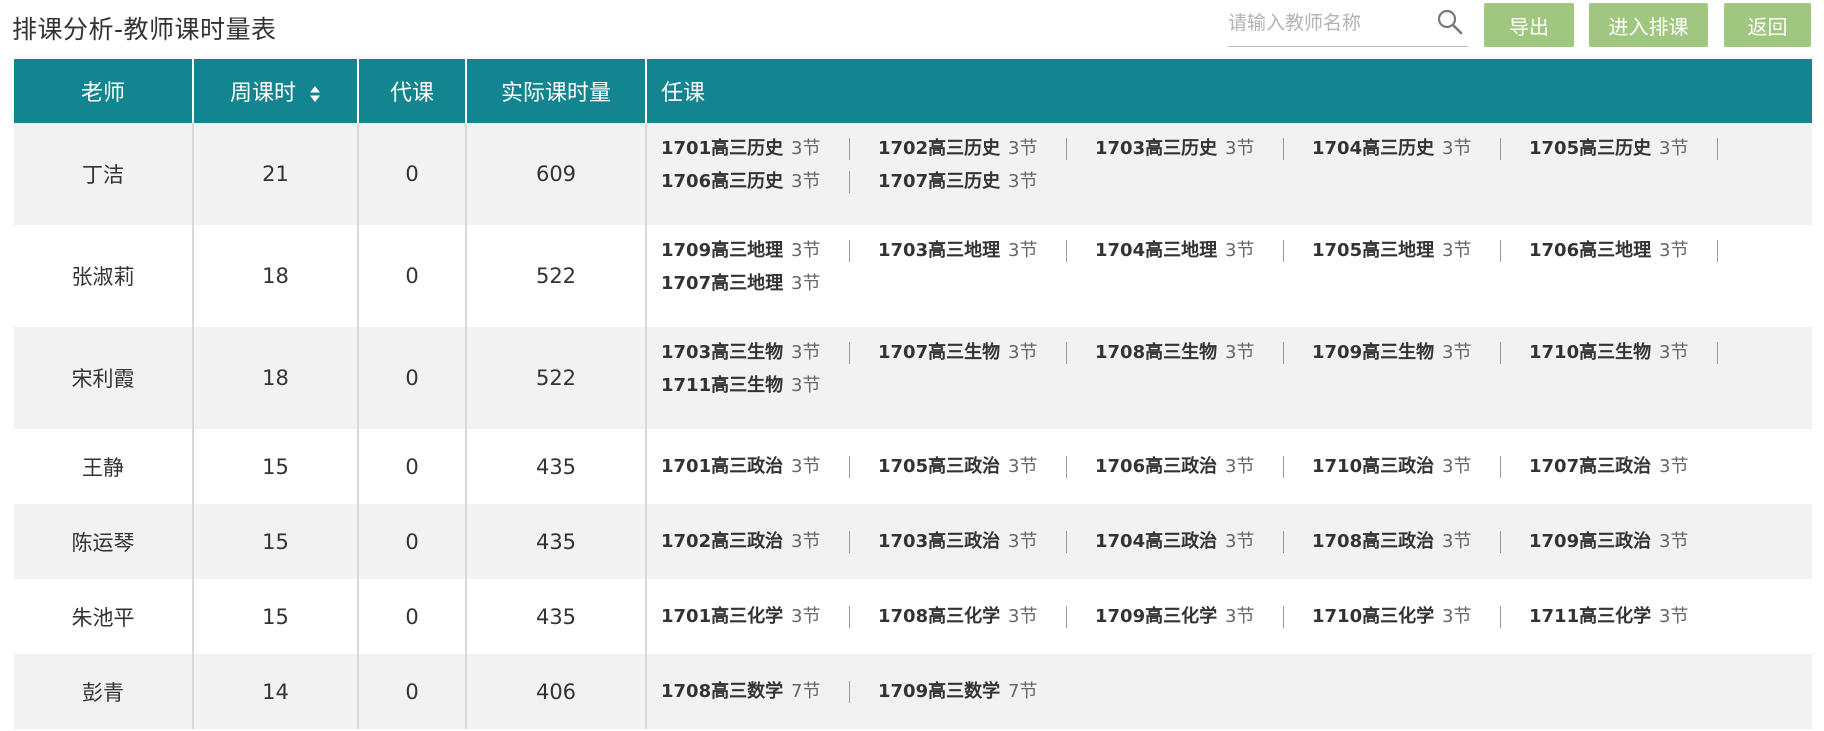  I want to click on assignment-class: 1702高三历史, so click(939, 148).